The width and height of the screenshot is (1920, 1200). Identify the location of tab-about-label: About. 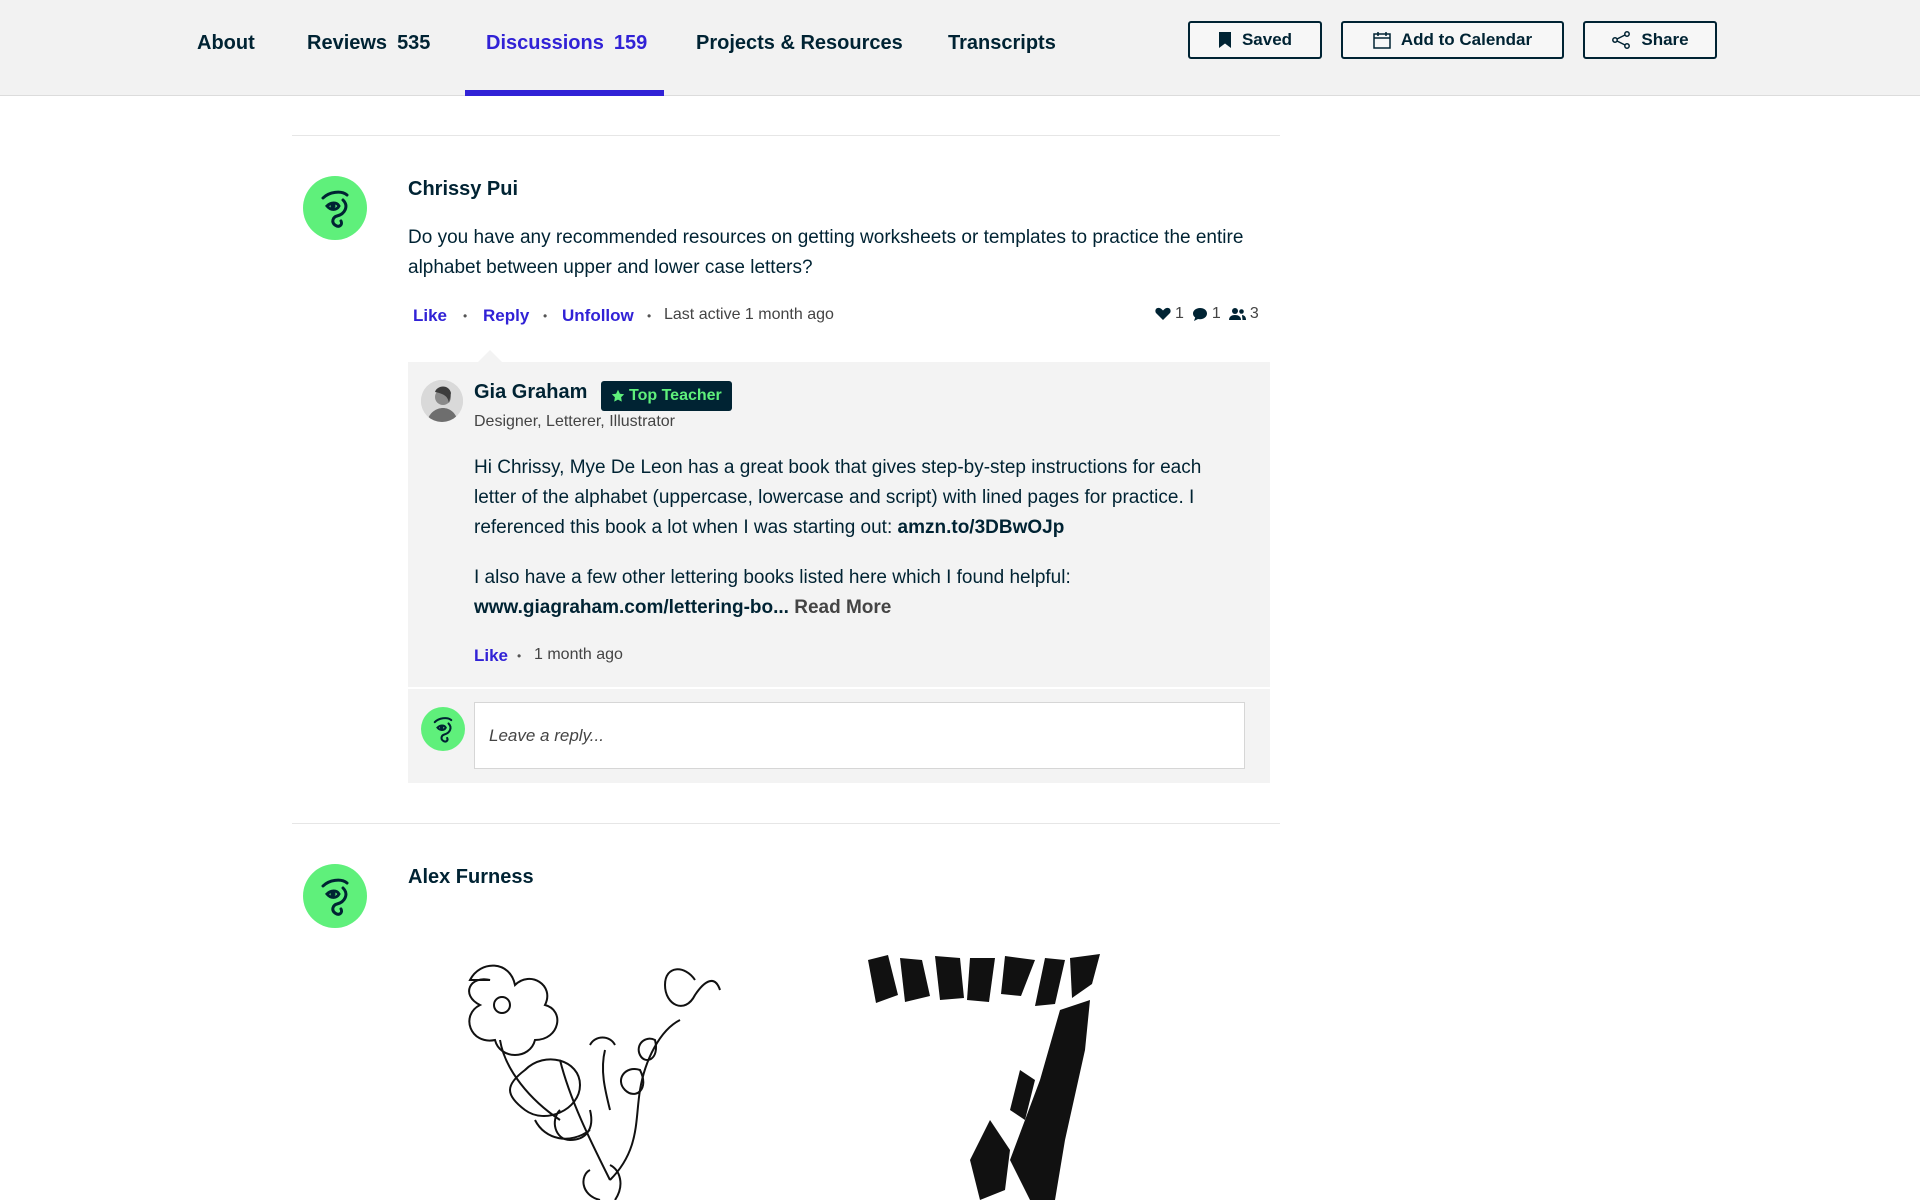
(226, 43).